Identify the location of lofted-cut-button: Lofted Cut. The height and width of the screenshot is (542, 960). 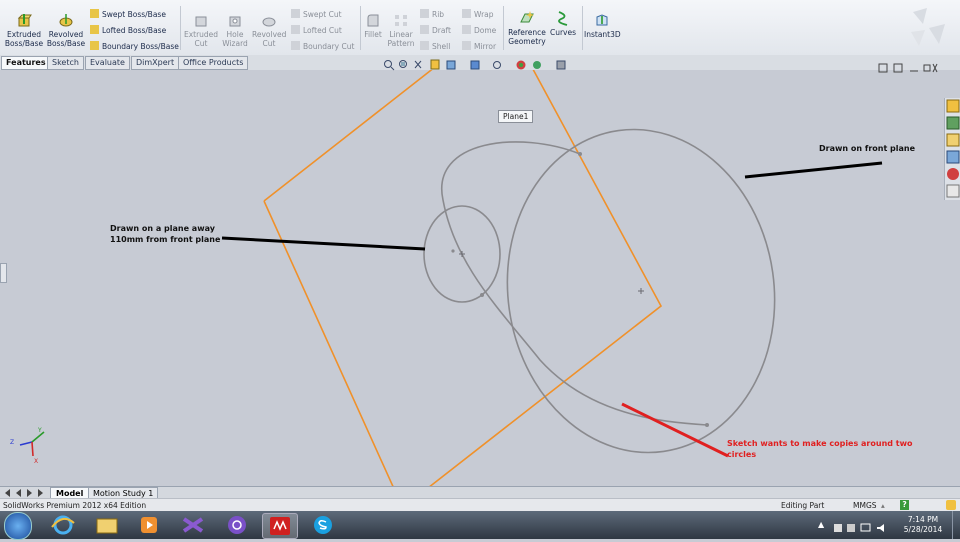
(316, 30).